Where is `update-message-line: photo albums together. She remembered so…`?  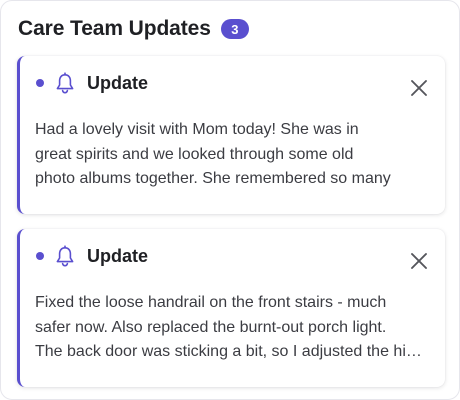 update-message-line: photo albums together. She remembered so… is located at coordinates (213, 178).